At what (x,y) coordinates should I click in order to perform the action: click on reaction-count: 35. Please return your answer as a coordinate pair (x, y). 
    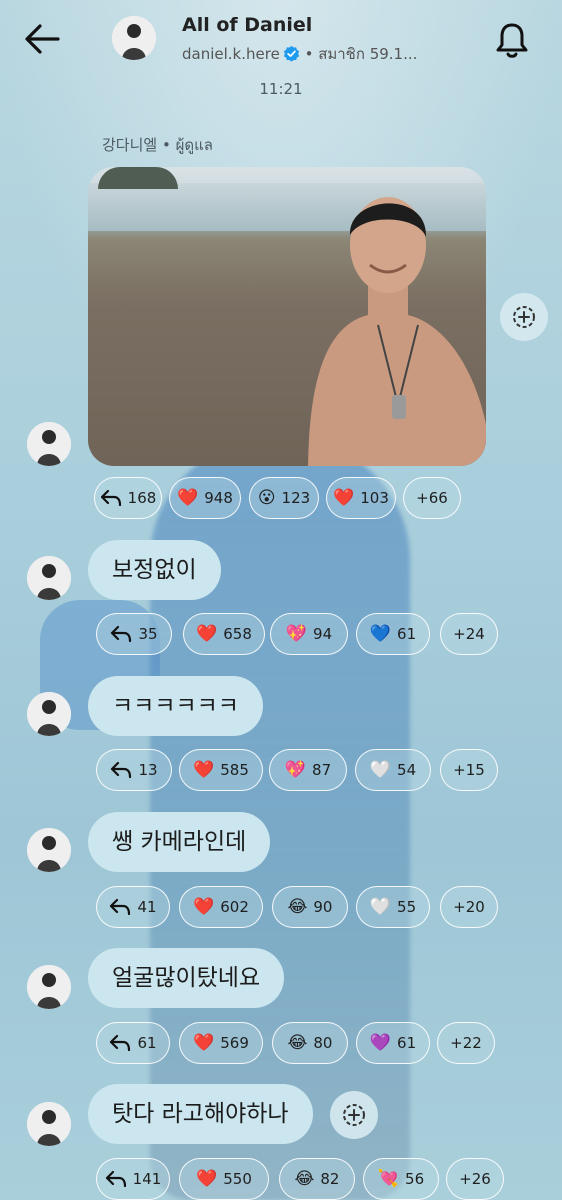
    Looking at the image, I should click on (148, 634).